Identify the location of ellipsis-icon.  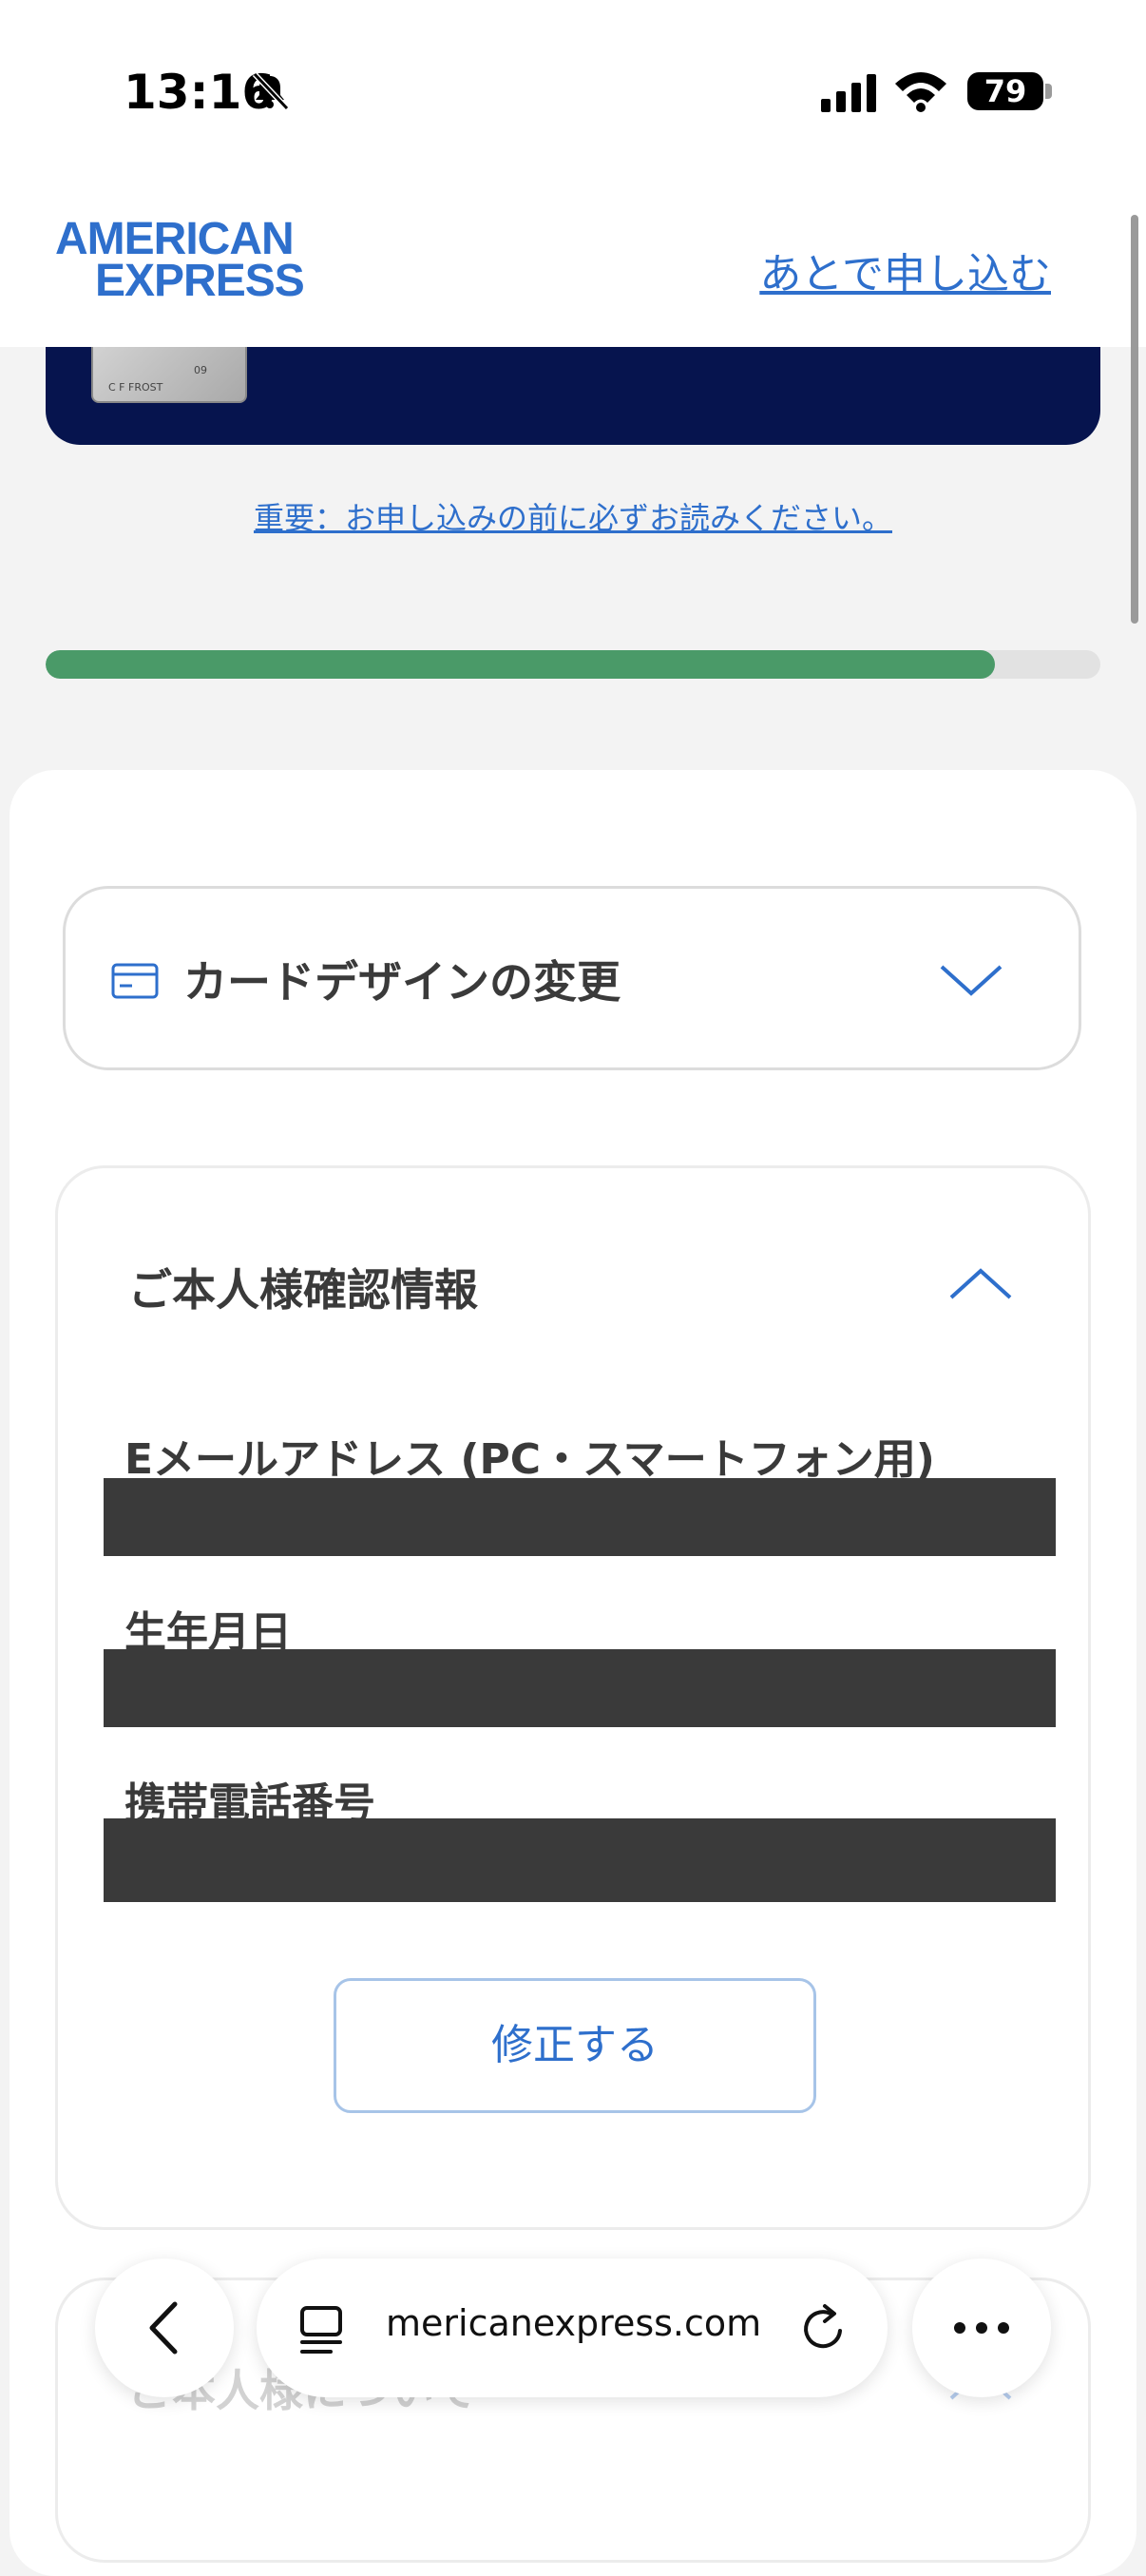
(982, 2328).